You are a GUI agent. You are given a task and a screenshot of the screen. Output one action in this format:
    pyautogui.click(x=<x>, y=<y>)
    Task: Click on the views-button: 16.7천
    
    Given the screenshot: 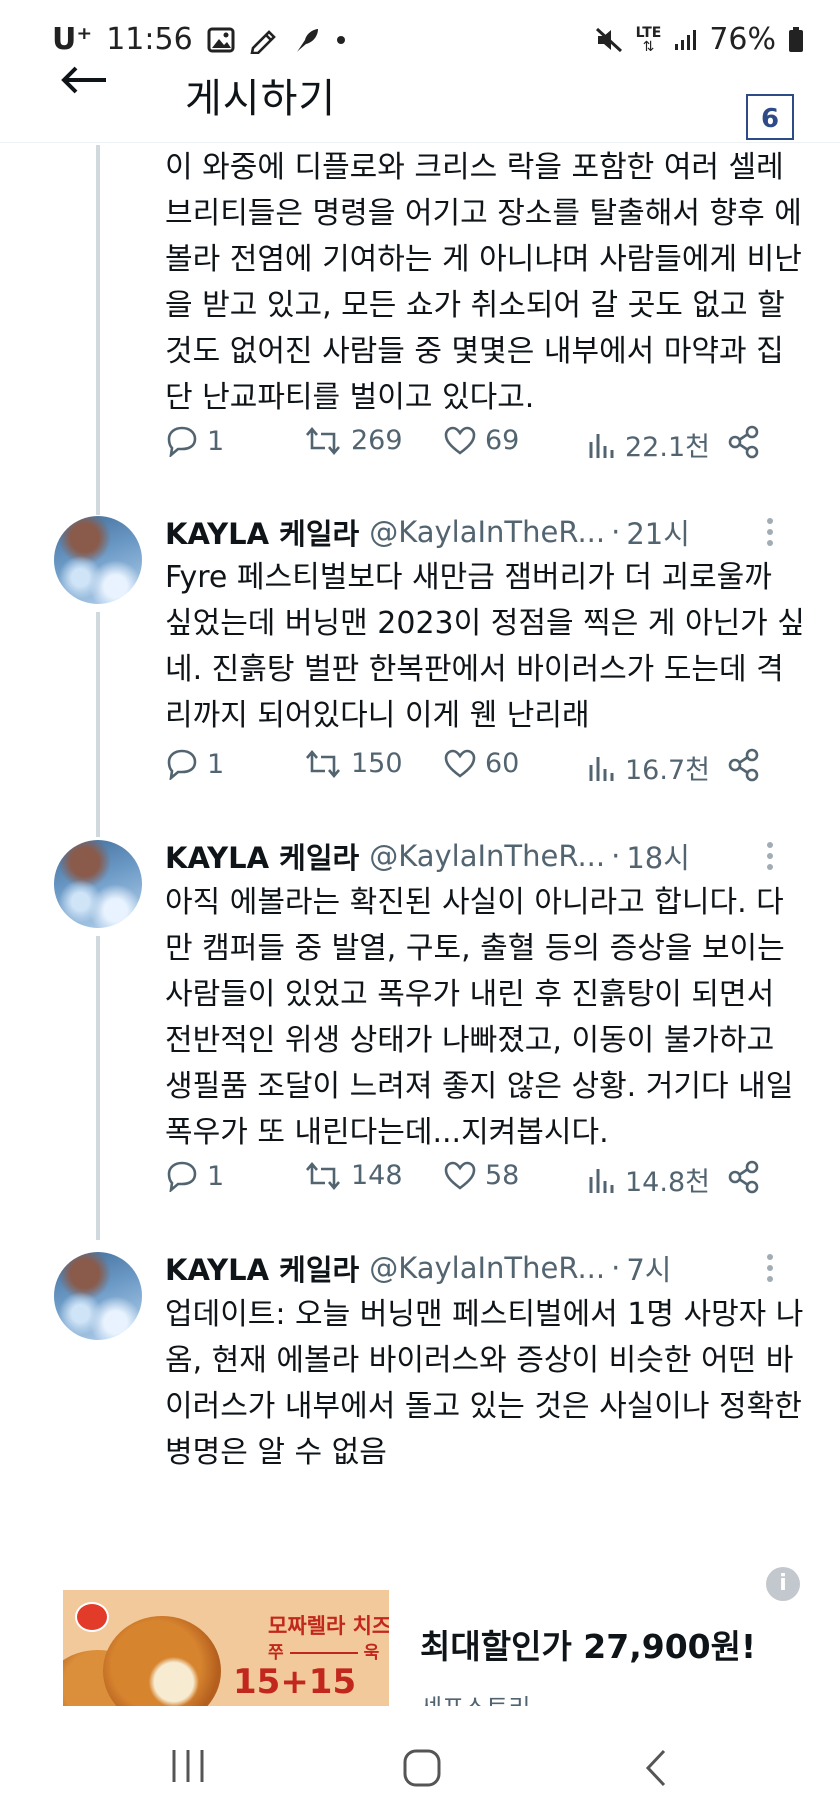 What is the action you would take?
    pyautogui.click(x=648, y=767)
    